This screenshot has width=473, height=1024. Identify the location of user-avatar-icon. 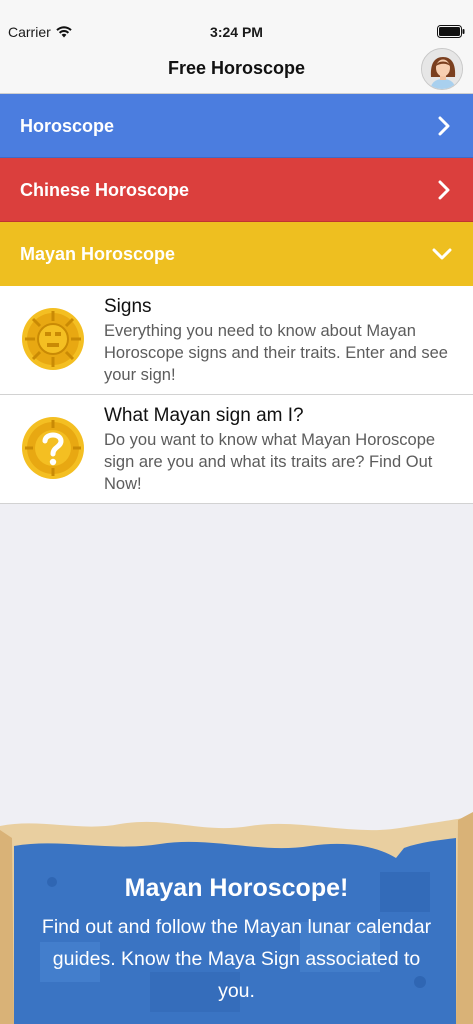
(442, 69).